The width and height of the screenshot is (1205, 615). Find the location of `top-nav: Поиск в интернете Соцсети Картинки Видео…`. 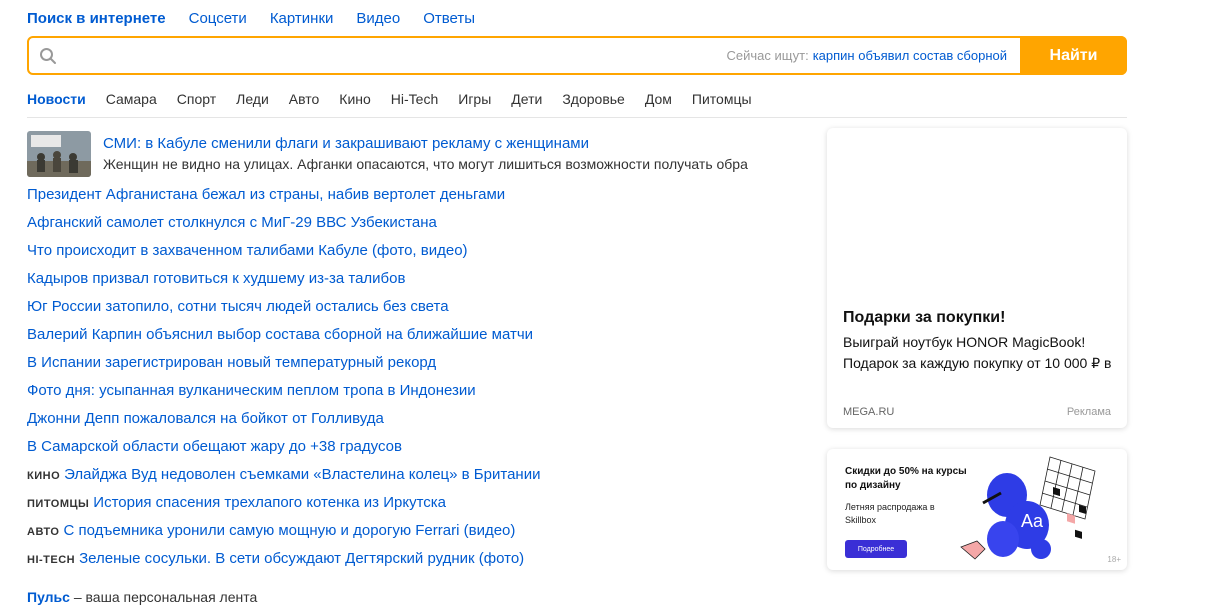

top-nav: Поиск в интернете Соцсети Картинки Видео… is located at coordinates (262, 19).